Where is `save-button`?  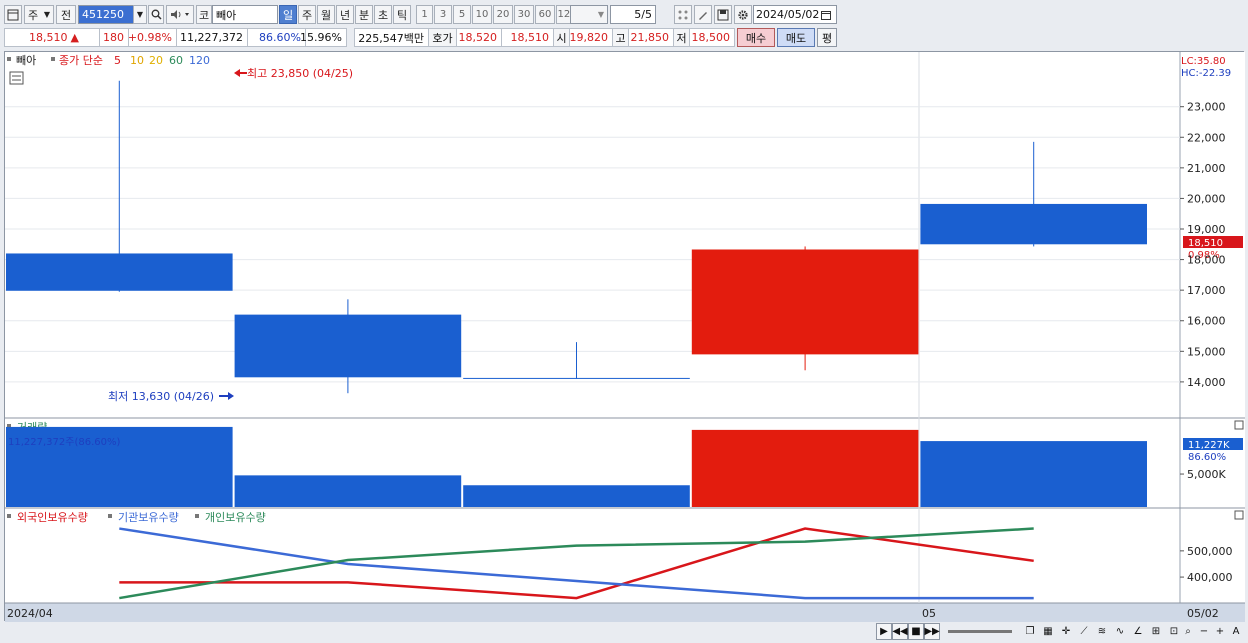
save-button is located at coordinates (723, 14).